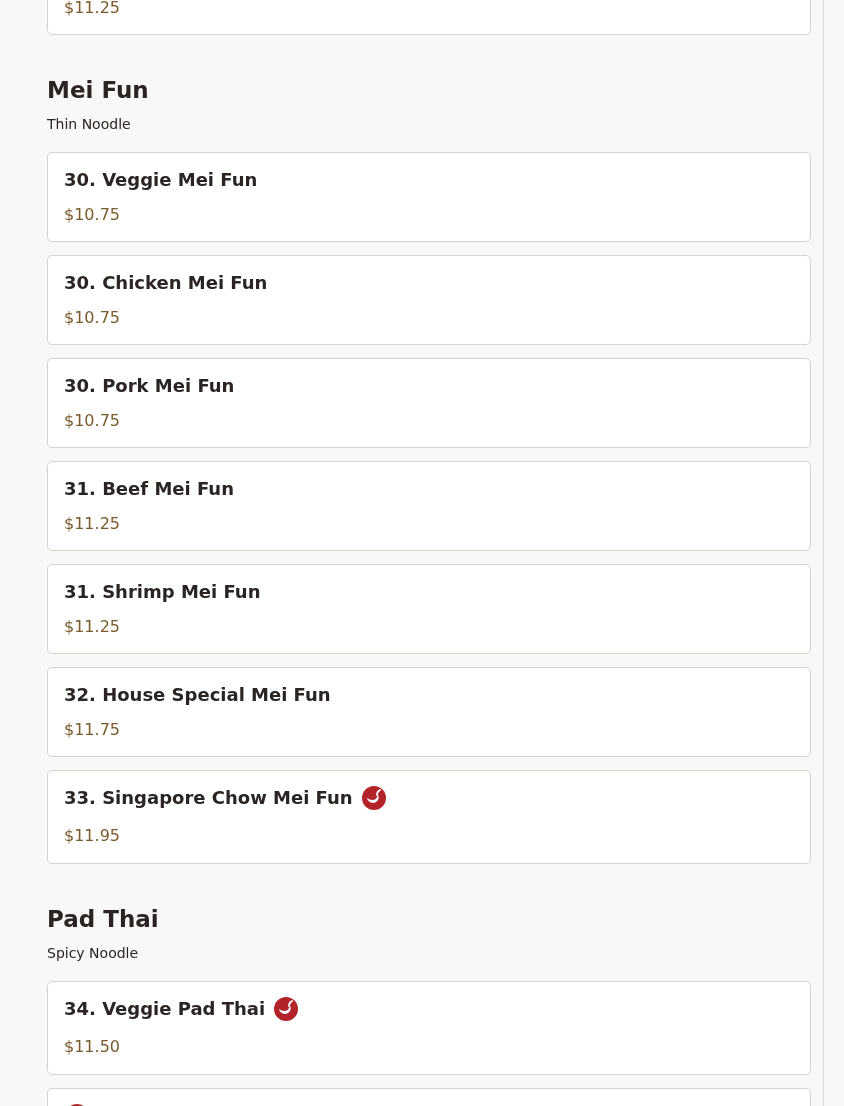  I want to click on section-heading: Pad Thai, so click(103, 919).